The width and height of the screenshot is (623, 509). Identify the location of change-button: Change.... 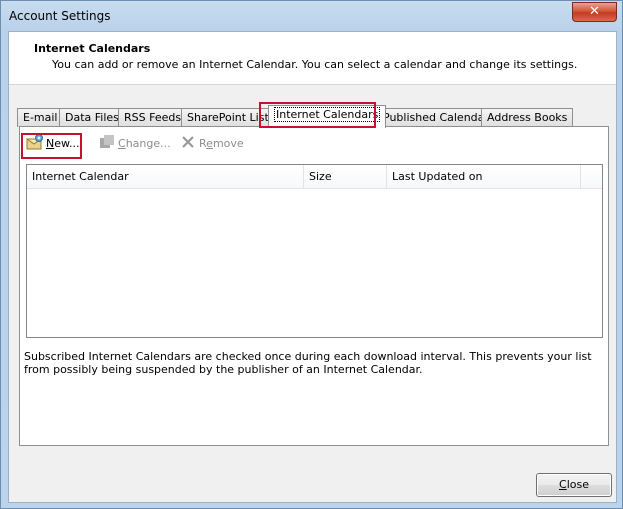
(135, 144).